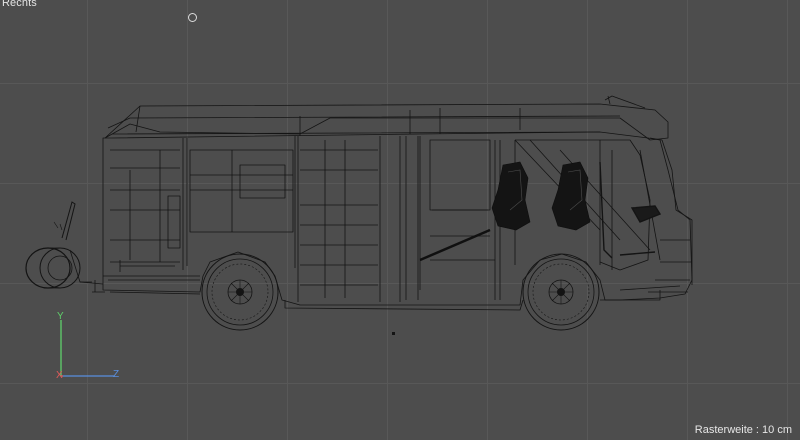  Describe the element at coordinates (60, 316) in the screenshot. I see `y-axis-label: Y` at that location.